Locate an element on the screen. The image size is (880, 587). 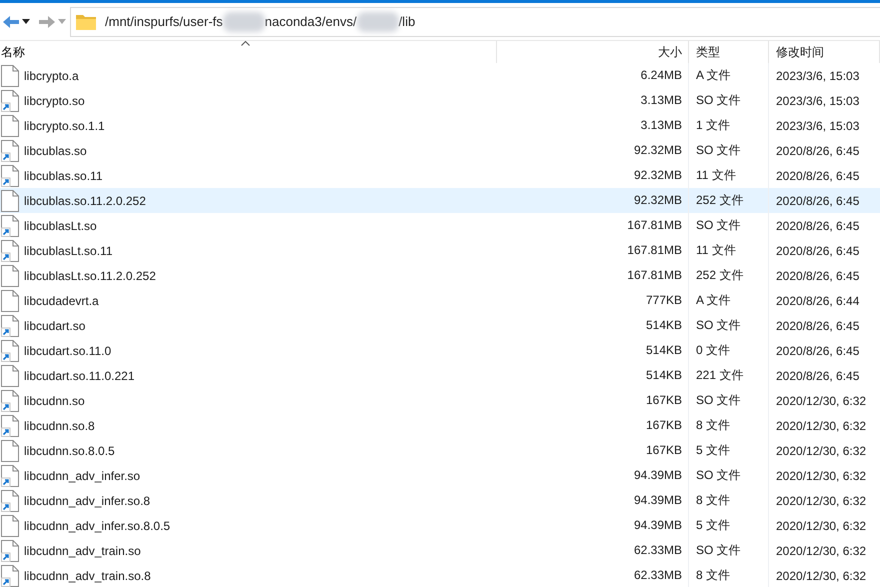
selected-file-row: libcublas.so.11.2.0.252 92.32MB 252 文件 2020/8/26, 6:45 is located at coordinates (440, 200).